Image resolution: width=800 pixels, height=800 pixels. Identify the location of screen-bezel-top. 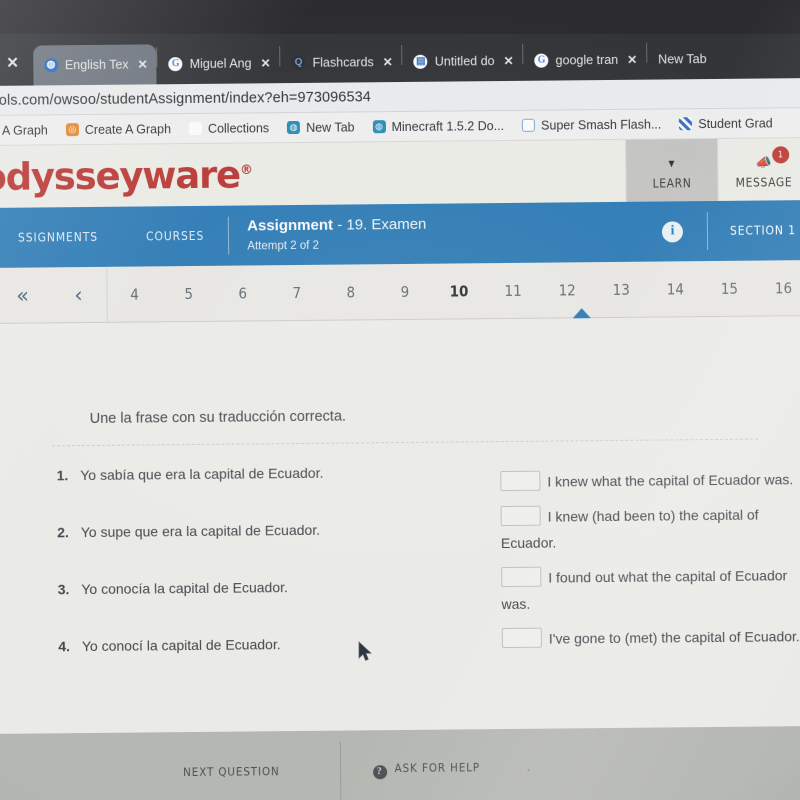
(400, 17).